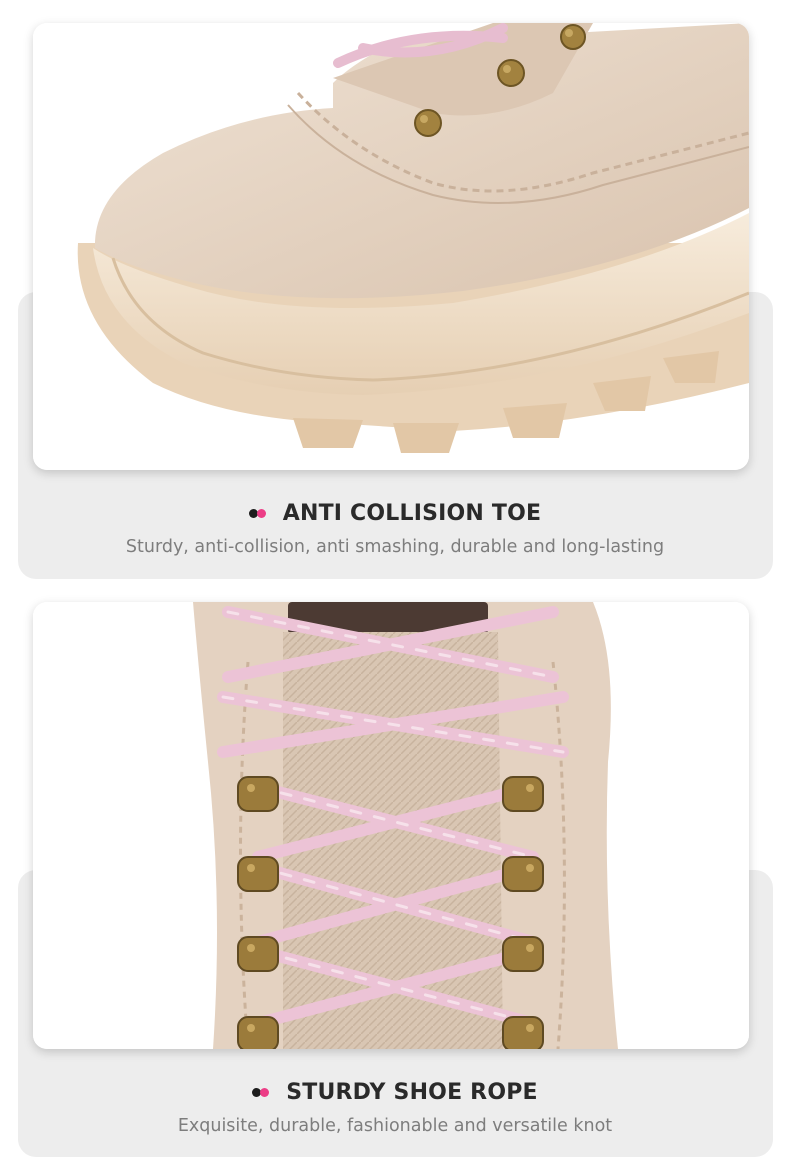 The width and height of the screenshot is (790, 1174). I want to click on feature-title: ANTI COLLISION TOE, so click(412, 513).